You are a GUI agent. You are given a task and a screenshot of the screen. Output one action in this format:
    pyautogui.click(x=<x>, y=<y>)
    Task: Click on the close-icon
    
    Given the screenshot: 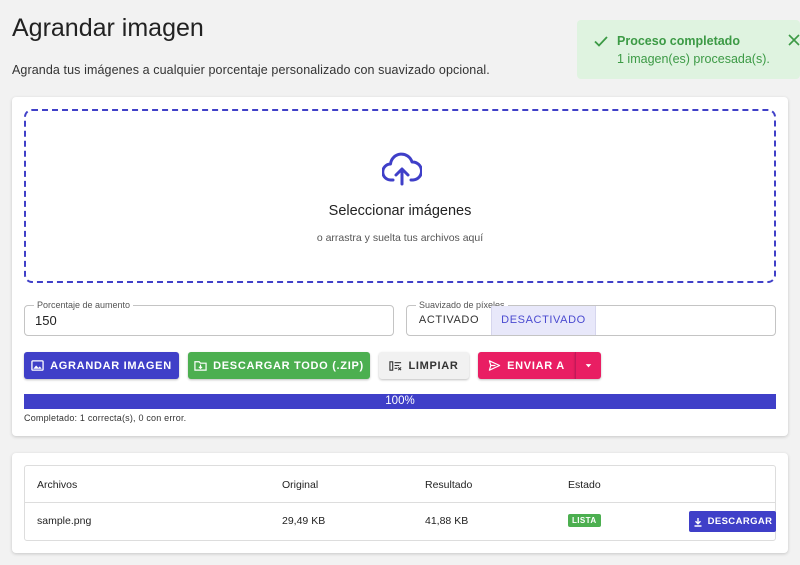 What is the action you would take?
    pyautogui.click(x=793, y=40)
    